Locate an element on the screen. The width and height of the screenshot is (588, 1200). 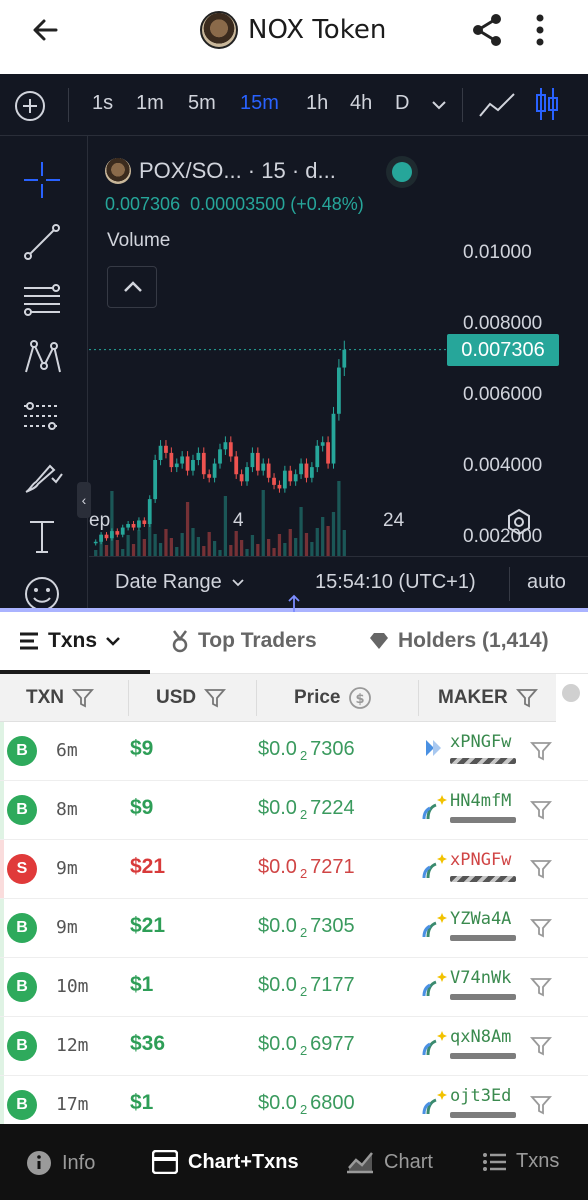
crosshair-icon is located at coordinates (42, 180).